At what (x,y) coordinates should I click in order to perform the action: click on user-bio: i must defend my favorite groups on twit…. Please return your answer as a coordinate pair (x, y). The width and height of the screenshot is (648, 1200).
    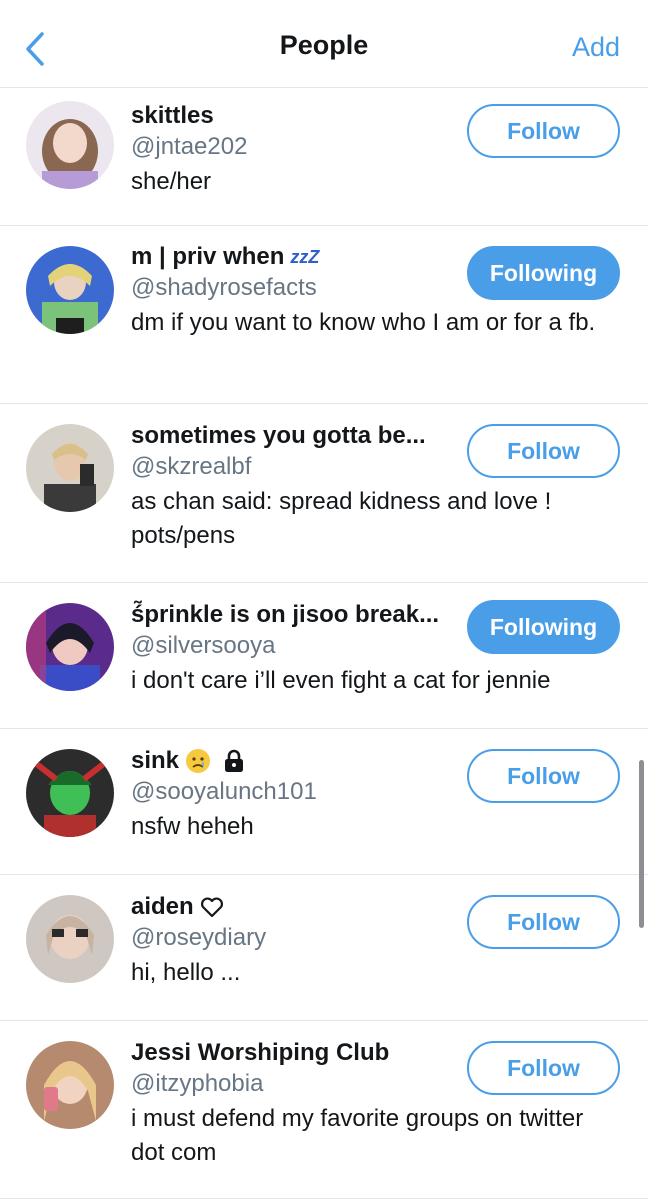
    Looking at the image, I should click on (357, 1135).